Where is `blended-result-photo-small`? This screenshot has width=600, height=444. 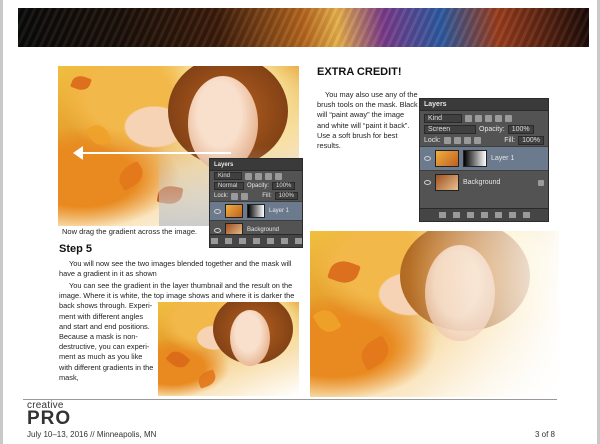 blended-result-photo-small is located at coordinates (228, 349).